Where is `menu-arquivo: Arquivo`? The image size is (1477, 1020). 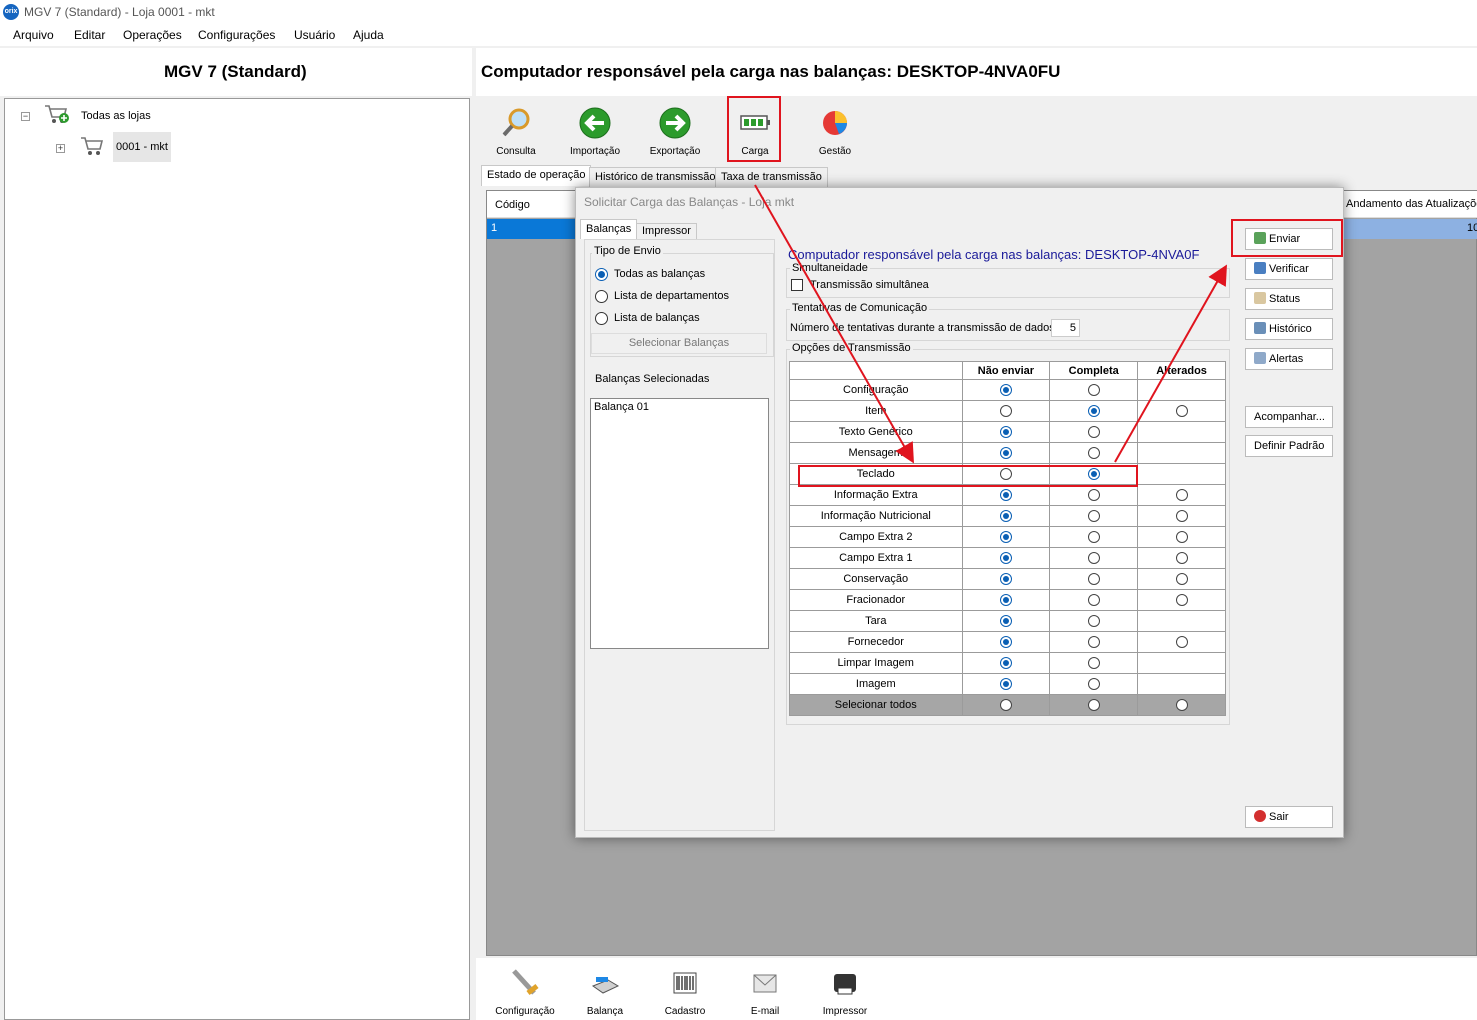
menu-arquivo: Arquivo is located at coordinates (33, 35).